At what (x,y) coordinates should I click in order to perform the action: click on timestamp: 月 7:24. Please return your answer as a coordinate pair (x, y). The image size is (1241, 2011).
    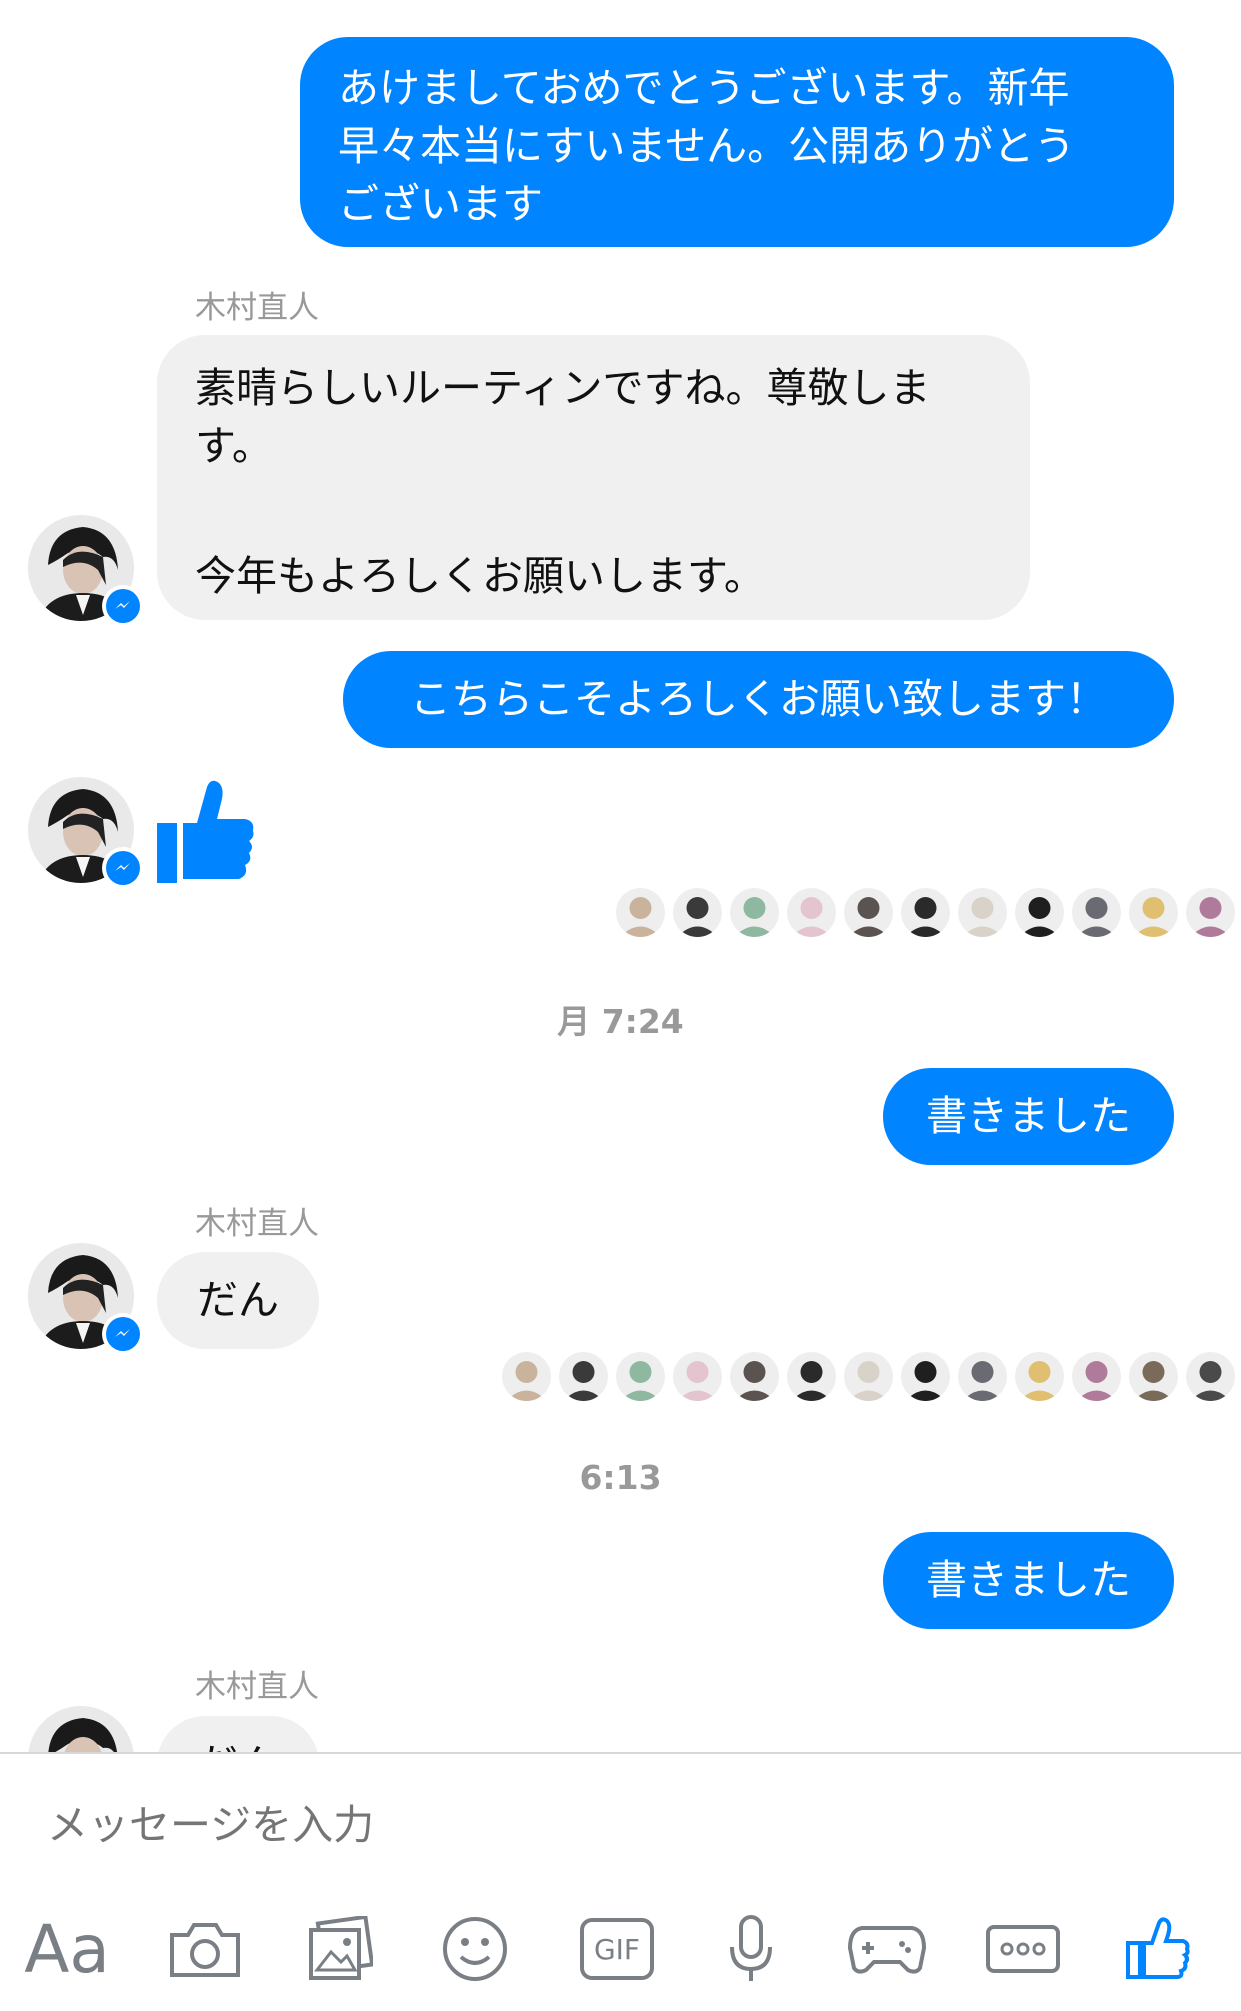
    Looking at the image, I should click on (620, 1021).